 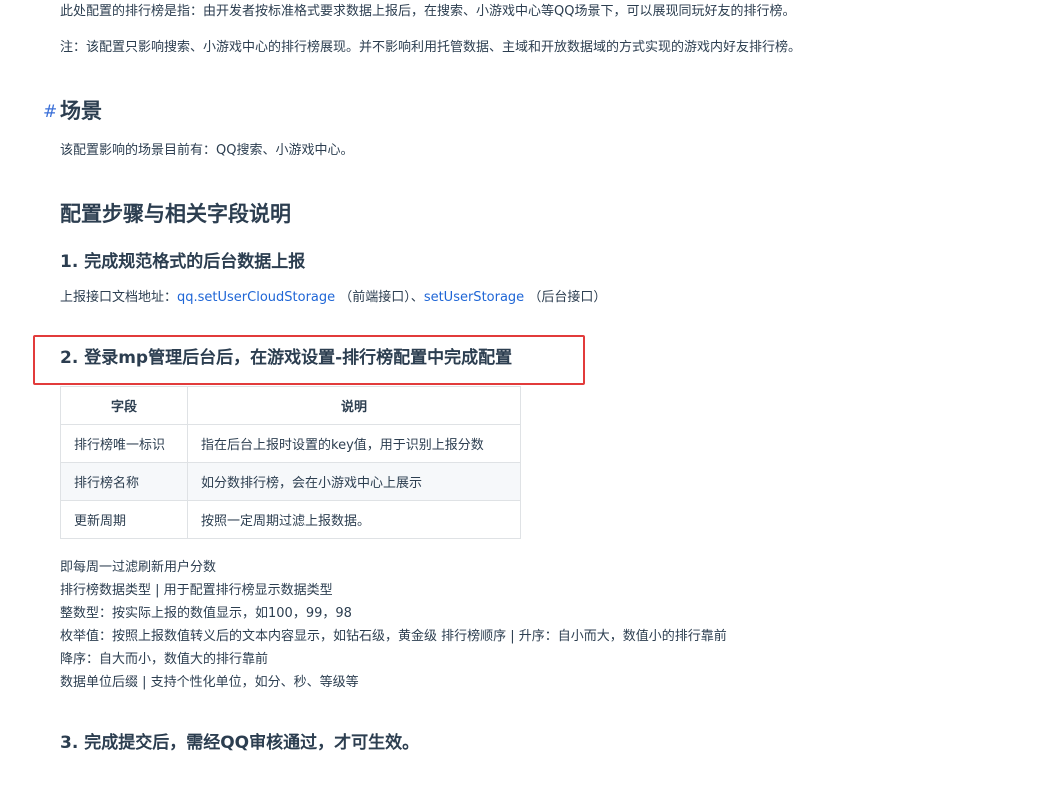 I want to click on step1-heading: 1. 完成规范格式的后台数据上报, so click(x=183, y=262).